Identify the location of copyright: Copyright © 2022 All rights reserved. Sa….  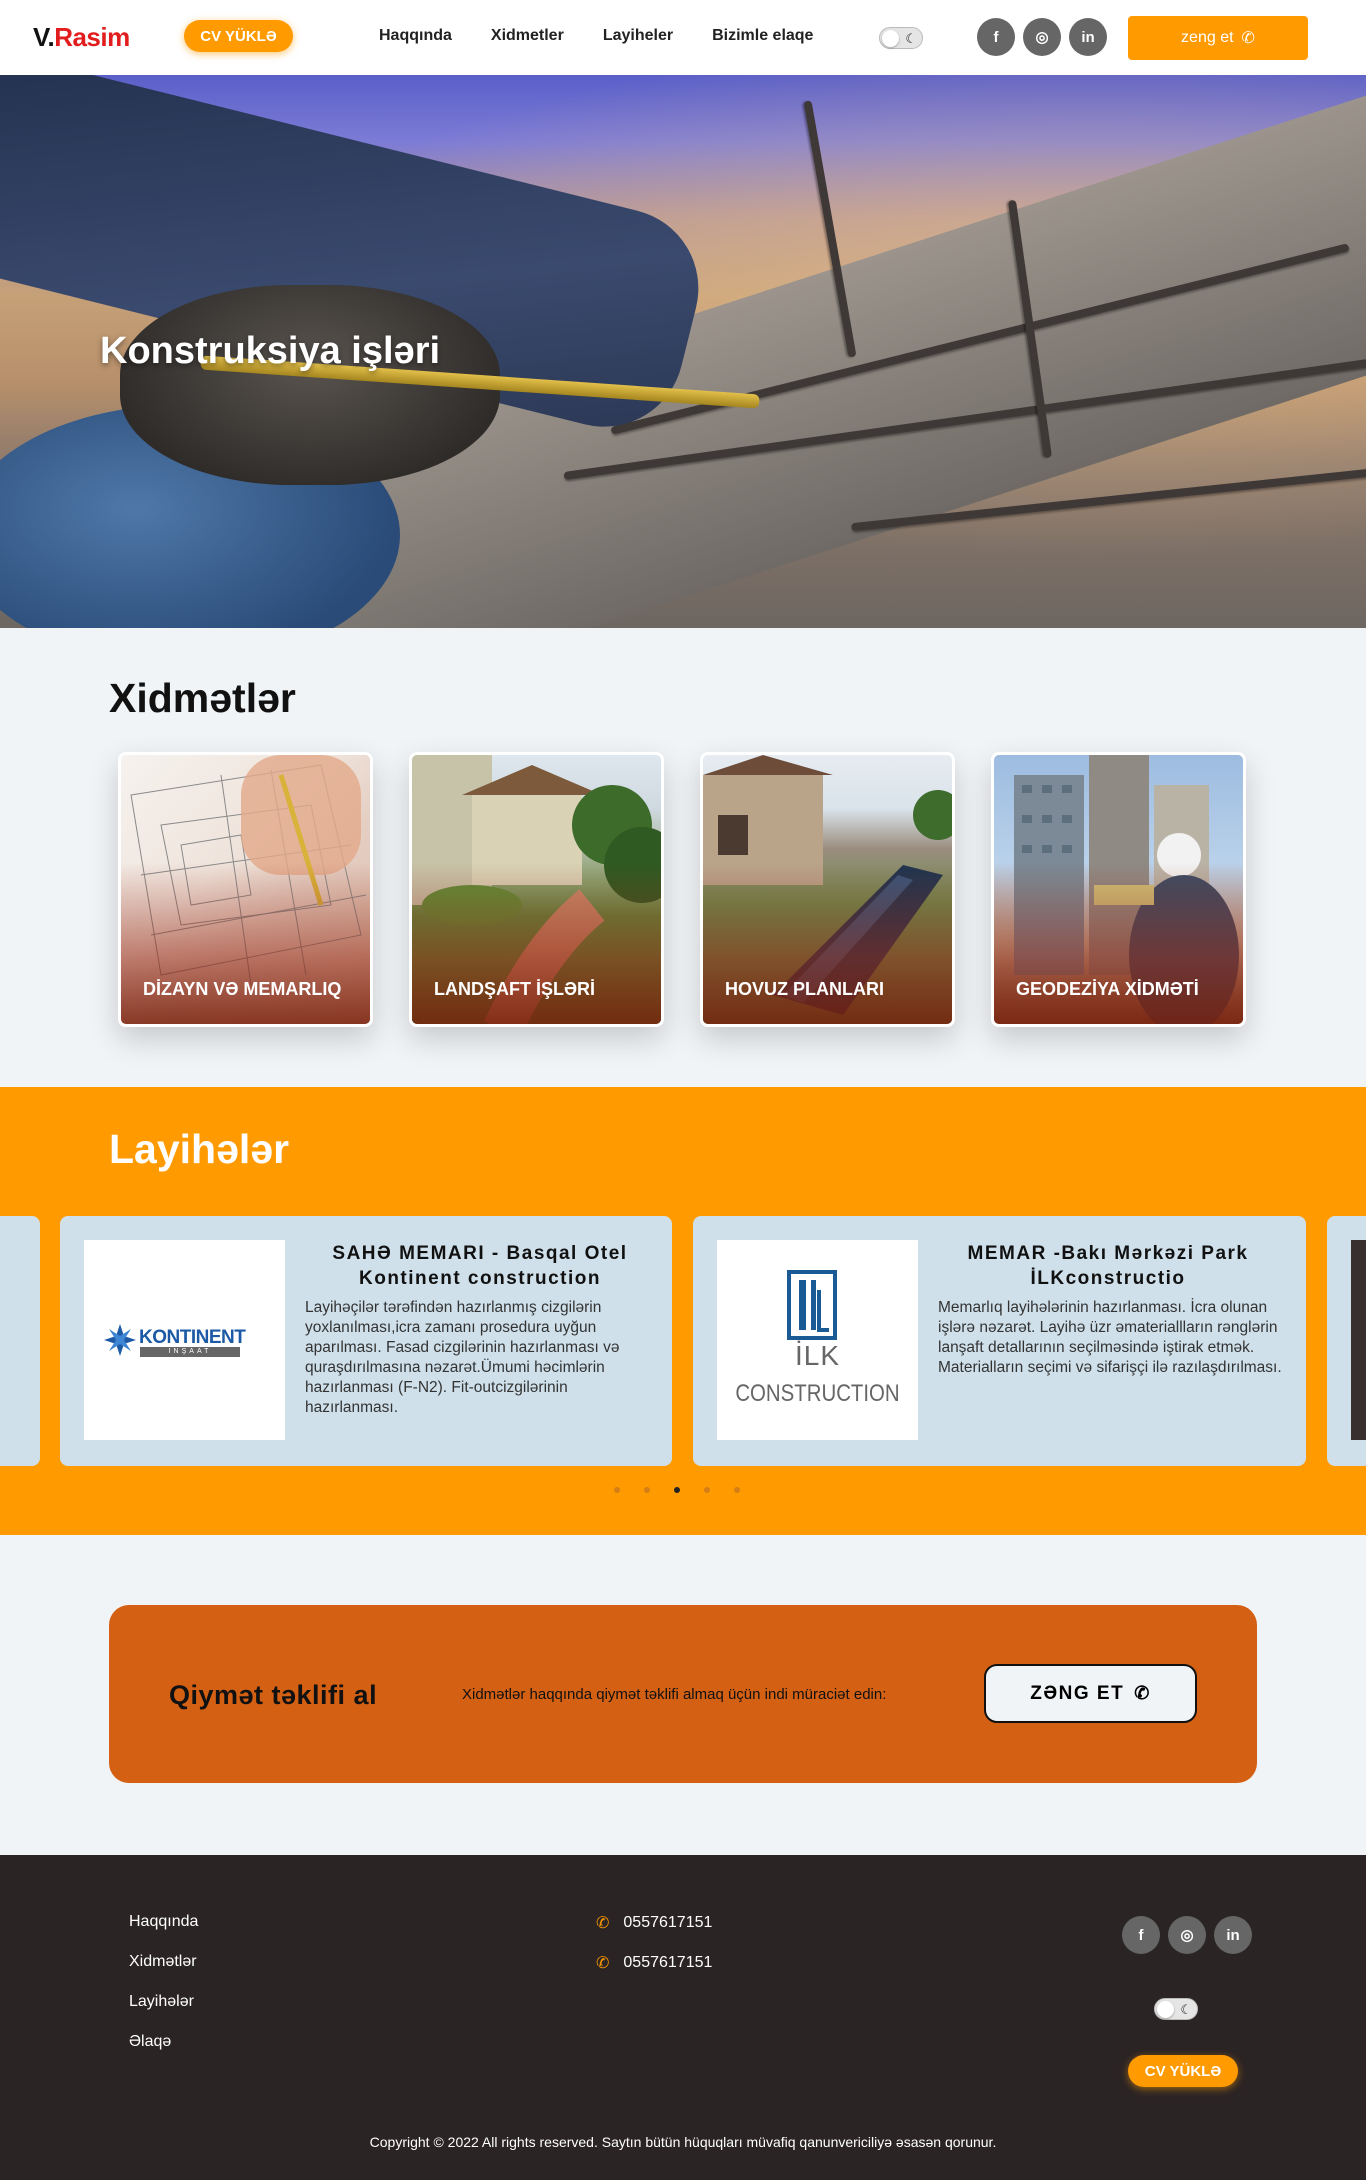
(683, 2142).